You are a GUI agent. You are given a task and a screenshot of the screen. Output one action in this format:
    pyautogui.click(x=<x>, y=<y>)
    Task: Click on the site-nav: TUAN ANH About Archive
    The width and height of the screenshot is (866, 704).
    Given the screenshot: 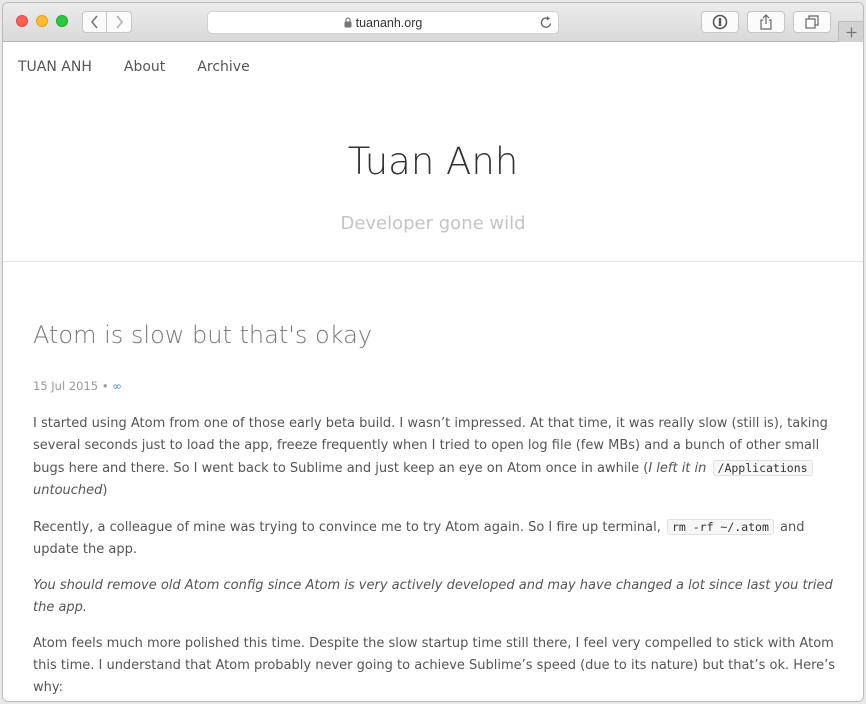 What is the action you would take?
    pyautogui.click(x=150, y=67)
    